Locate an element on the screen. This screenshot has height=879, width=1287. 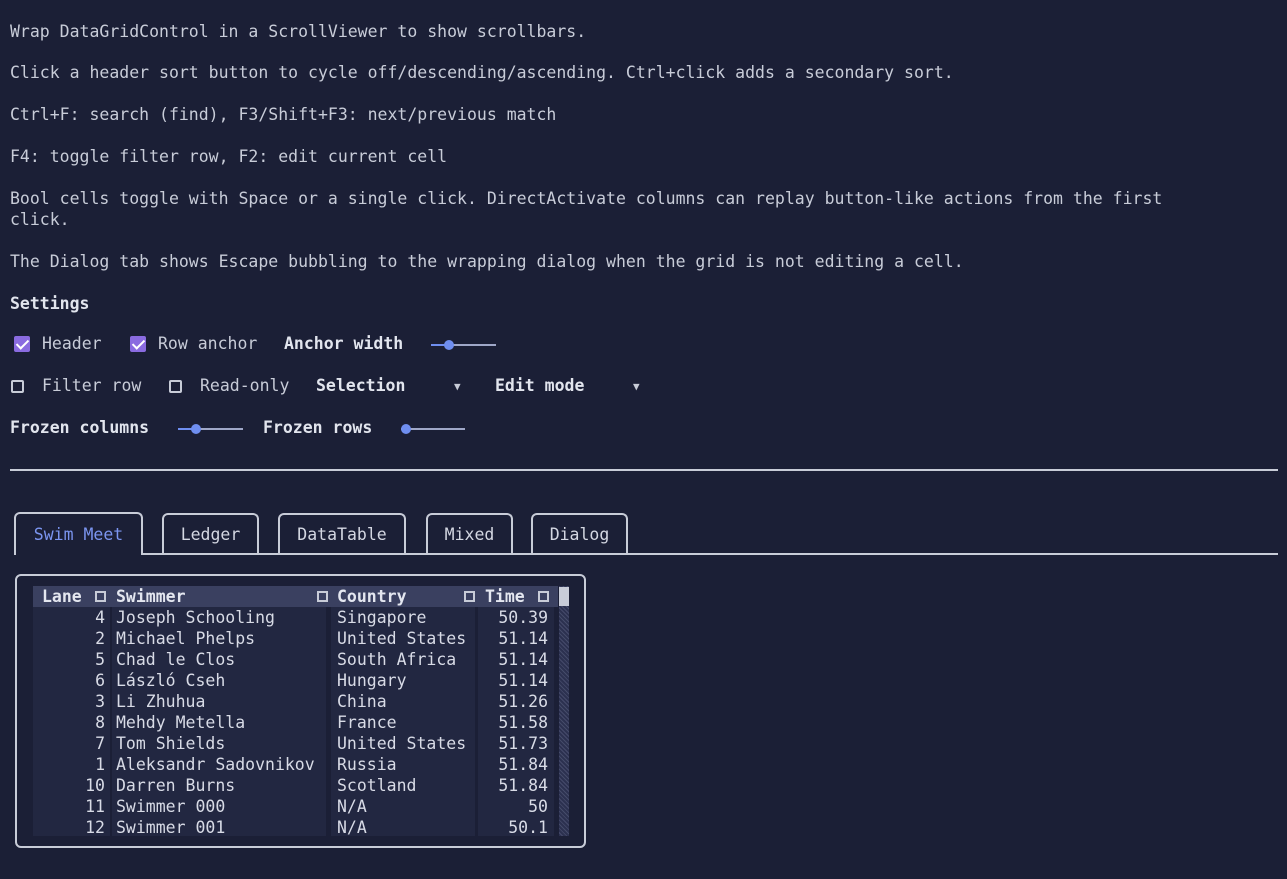
grid-cell: 3 is located at coordinates (100, 701).